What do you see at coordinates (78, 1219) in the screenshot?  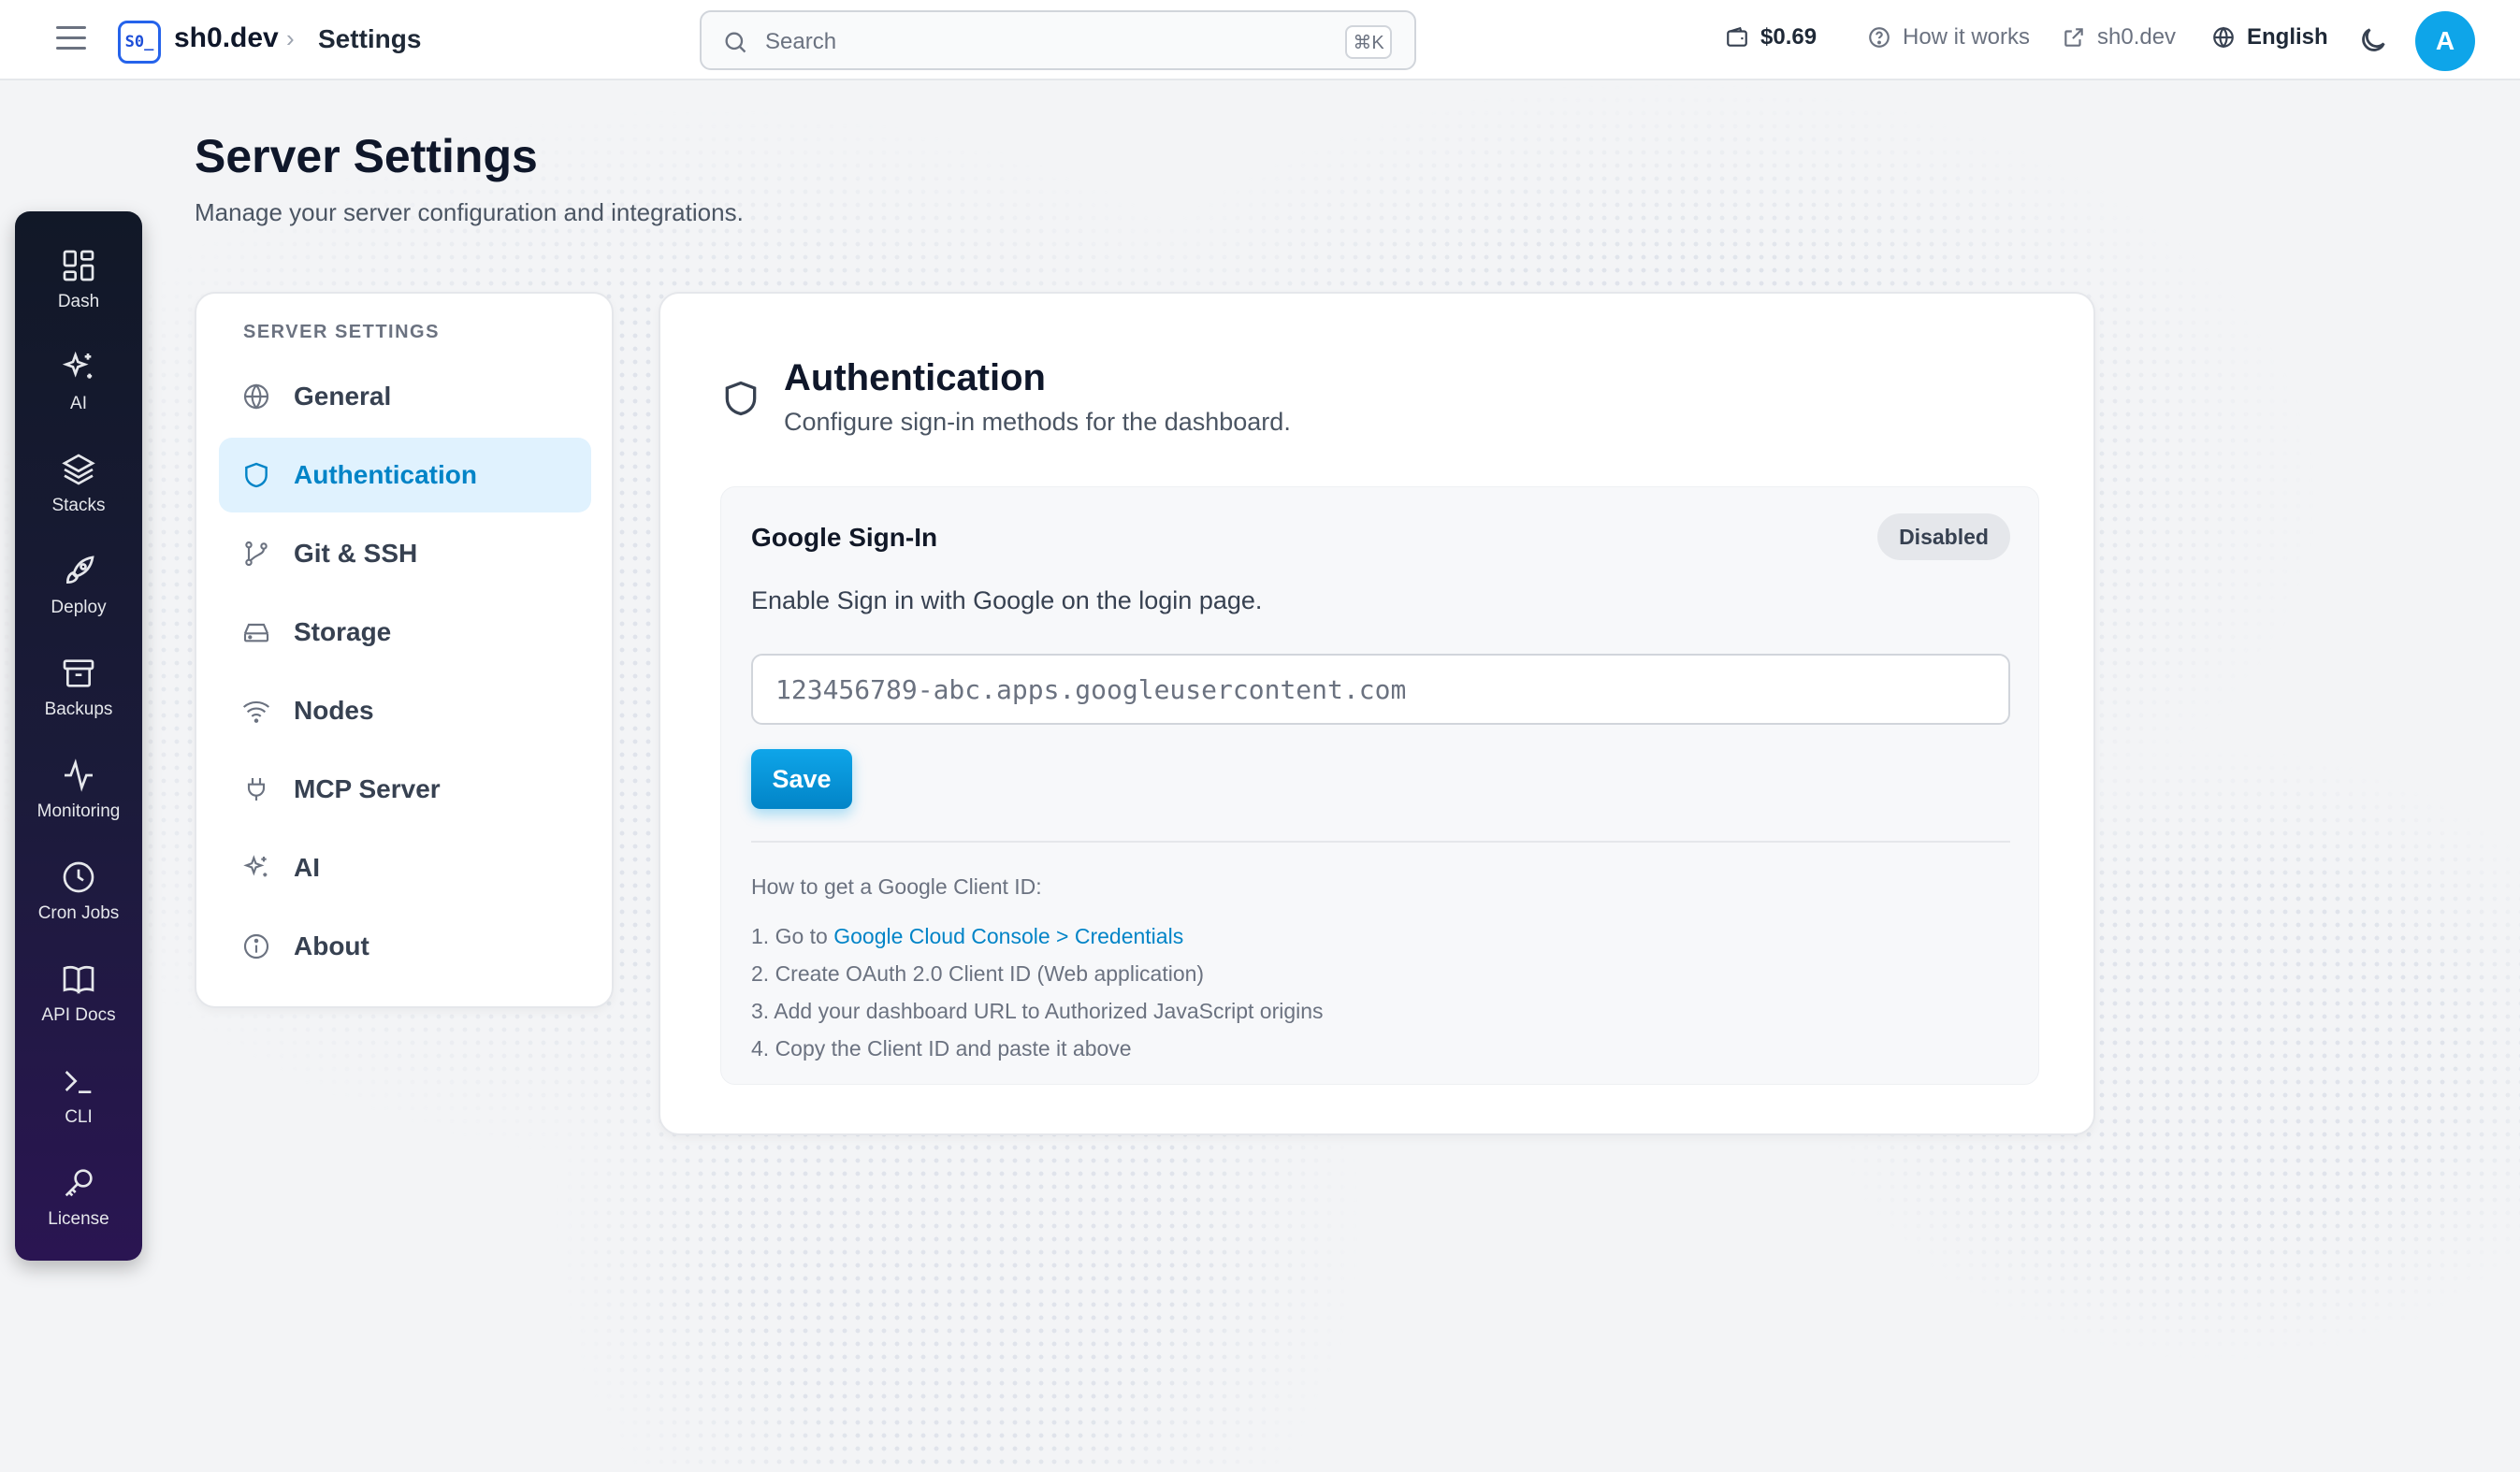 I see `dock-item-label: License` at bounding box center [78, 1219].